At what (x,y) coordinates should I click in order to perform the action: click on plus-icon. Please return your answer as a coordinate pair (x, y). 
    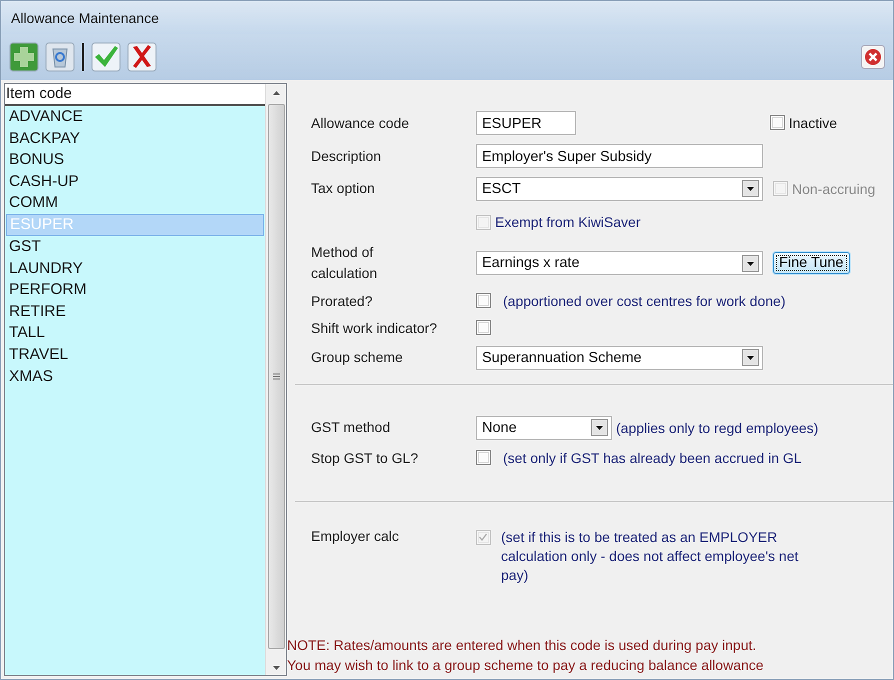
    Looking at the image, I should click on (24, 57).